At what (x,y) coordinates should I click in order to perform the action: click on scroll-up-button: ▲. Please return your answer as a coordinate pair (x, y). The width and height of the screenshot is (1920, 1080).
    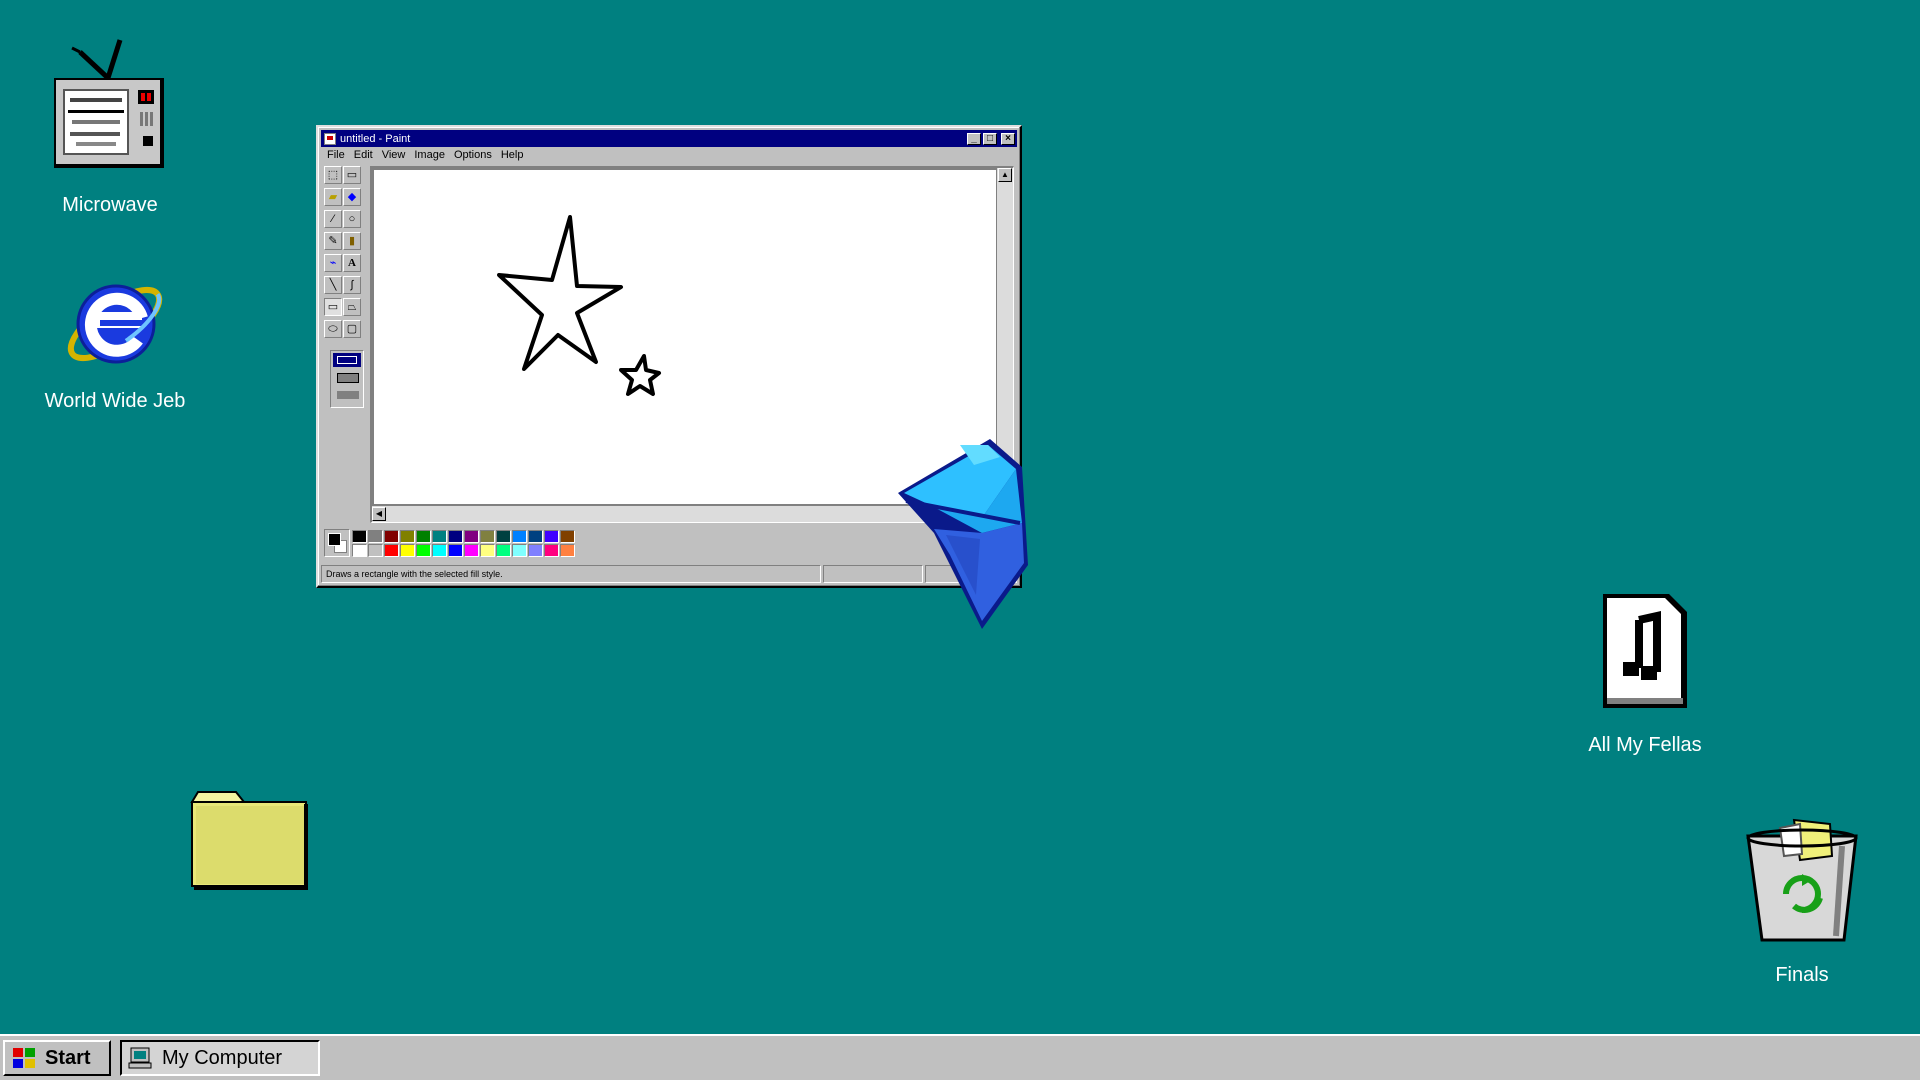
    Looking at the image, I should click on (1005, 175).